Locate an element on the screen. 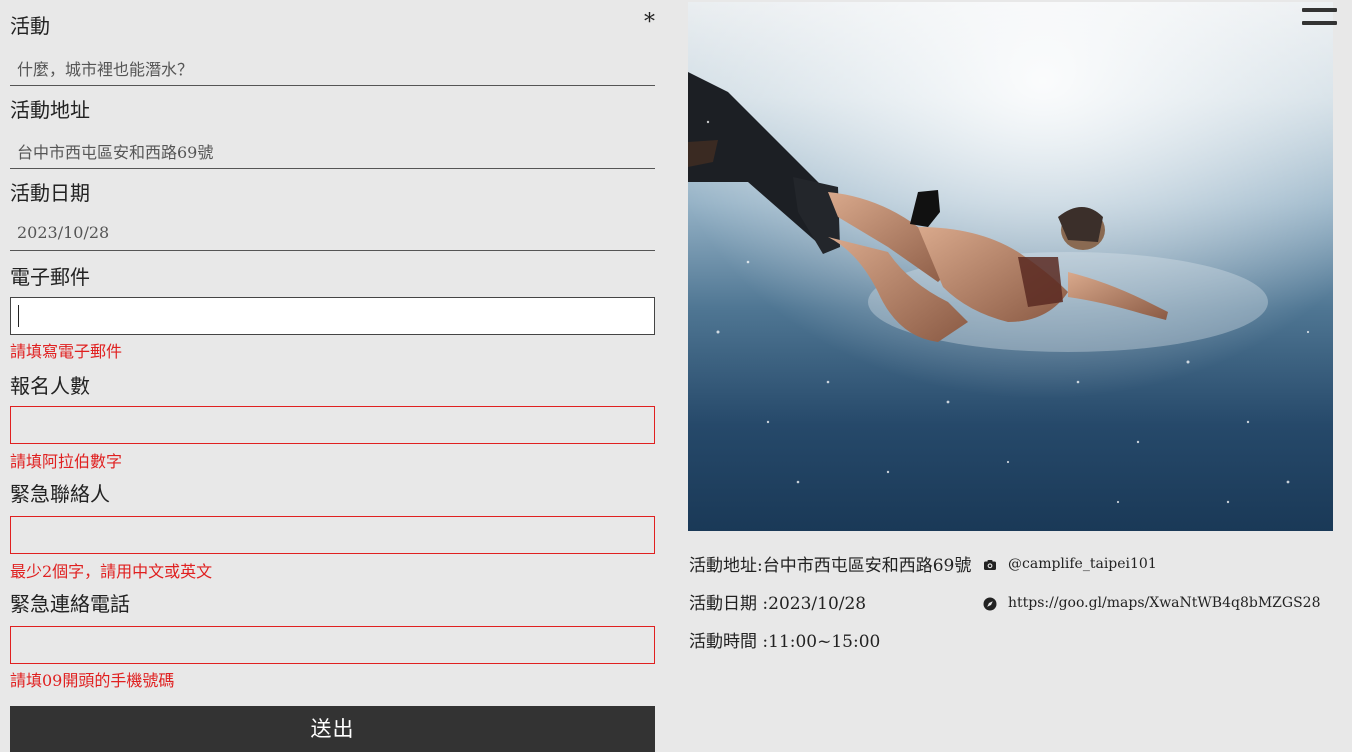 Image resolution: width=1352 pixels, height=752 pixels. compass-icon is located at coordinates (990, 604).